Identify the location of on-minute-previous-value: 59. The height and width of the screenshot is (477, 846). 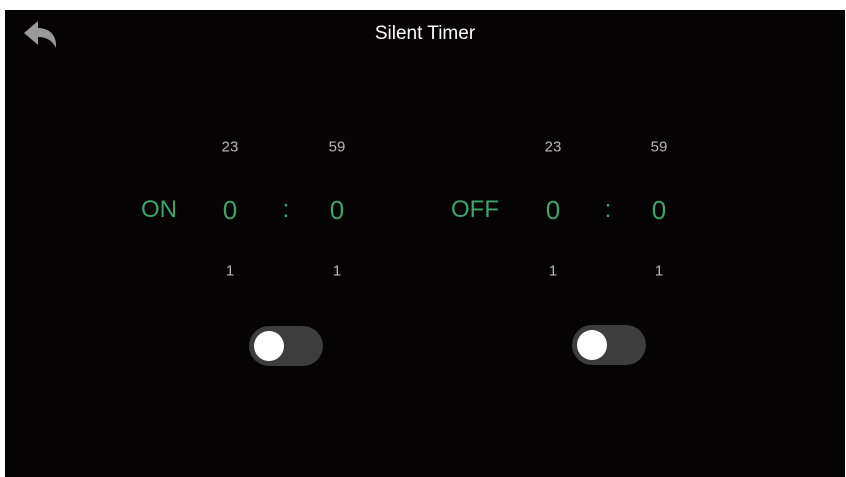
(337, 147).